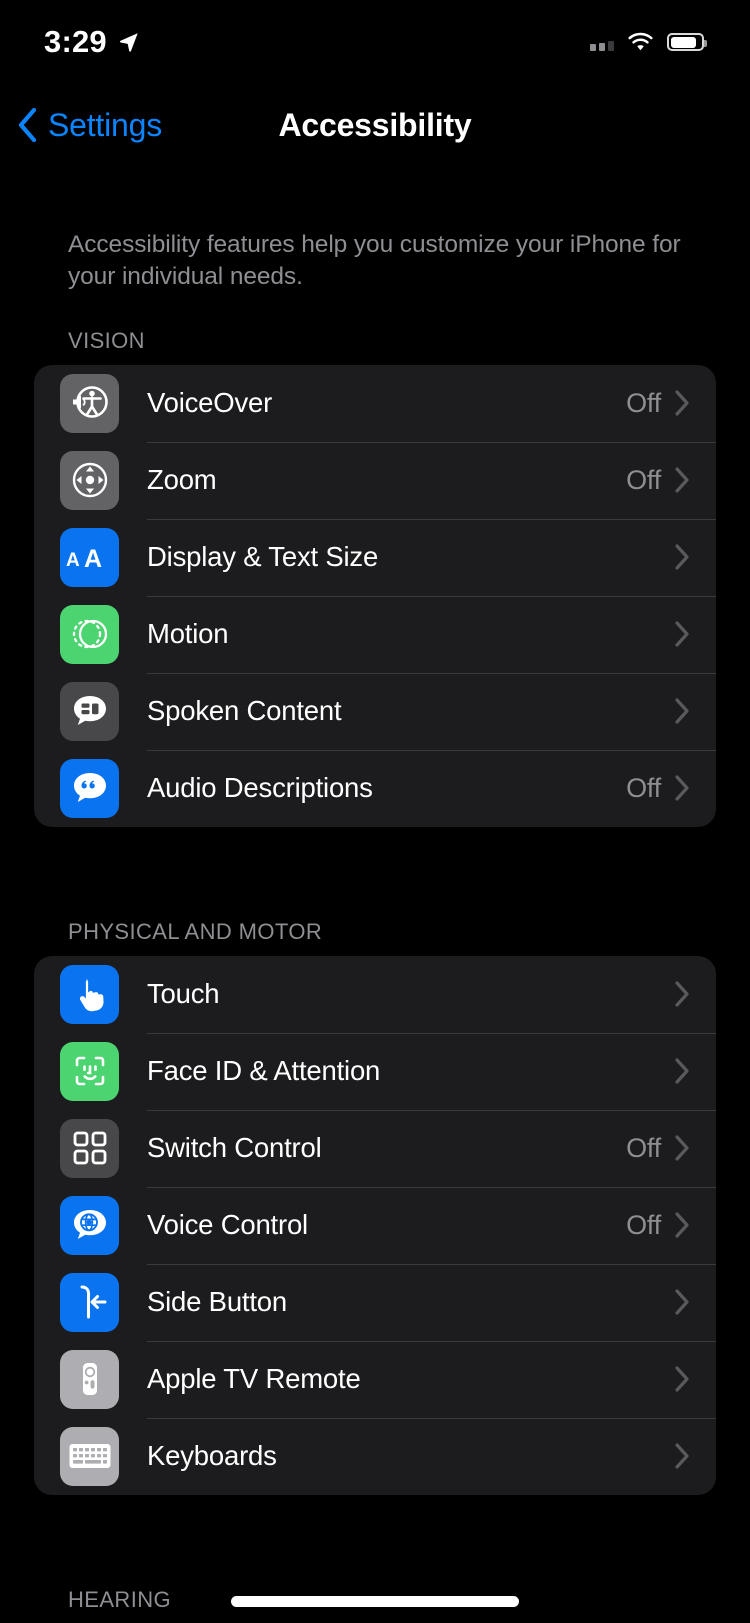 Image resolution: width=750 pixels, height=1623 pixels. I want to click on status-bar-left: 3:29, so click(92, 42).